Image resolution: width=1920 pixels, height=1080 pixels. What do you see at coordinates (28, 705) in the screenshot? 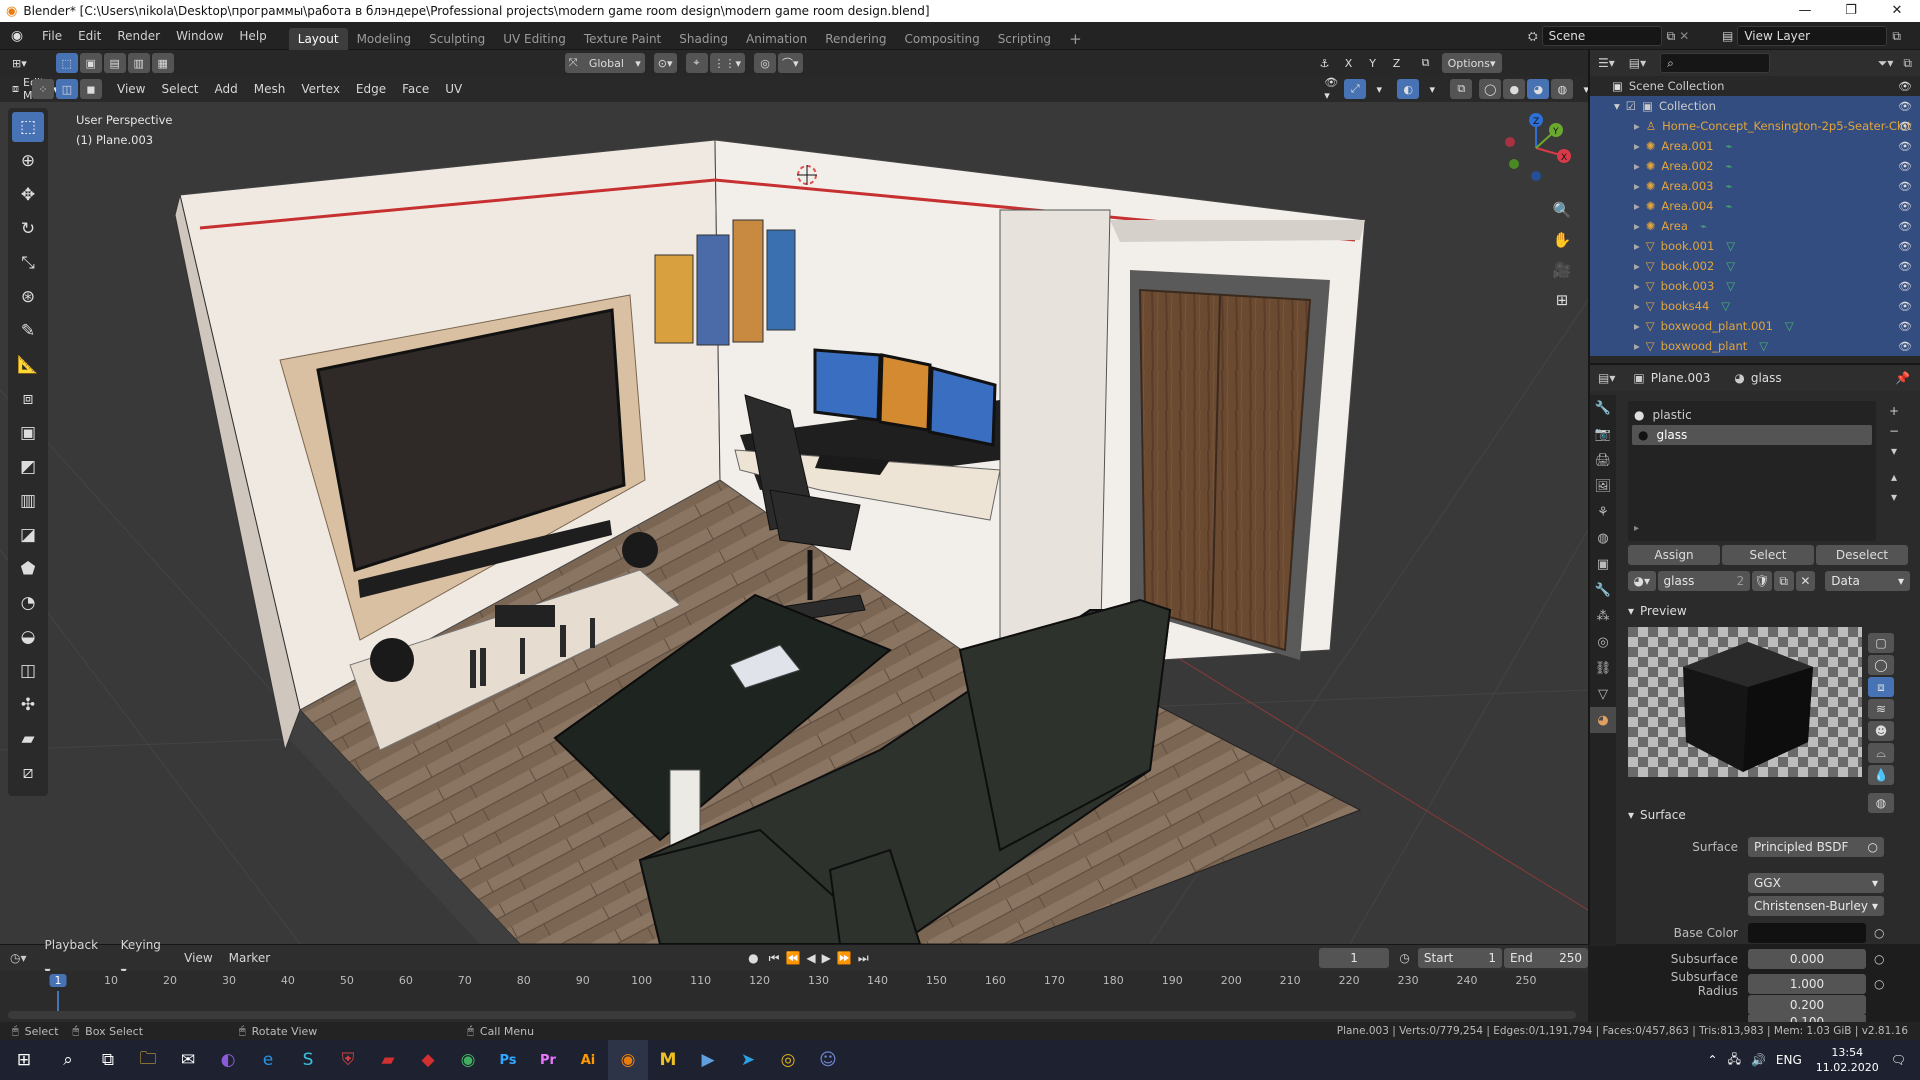
I see `shrink-fatten-tool-icon: ✣` at bounding box center [28, 705].